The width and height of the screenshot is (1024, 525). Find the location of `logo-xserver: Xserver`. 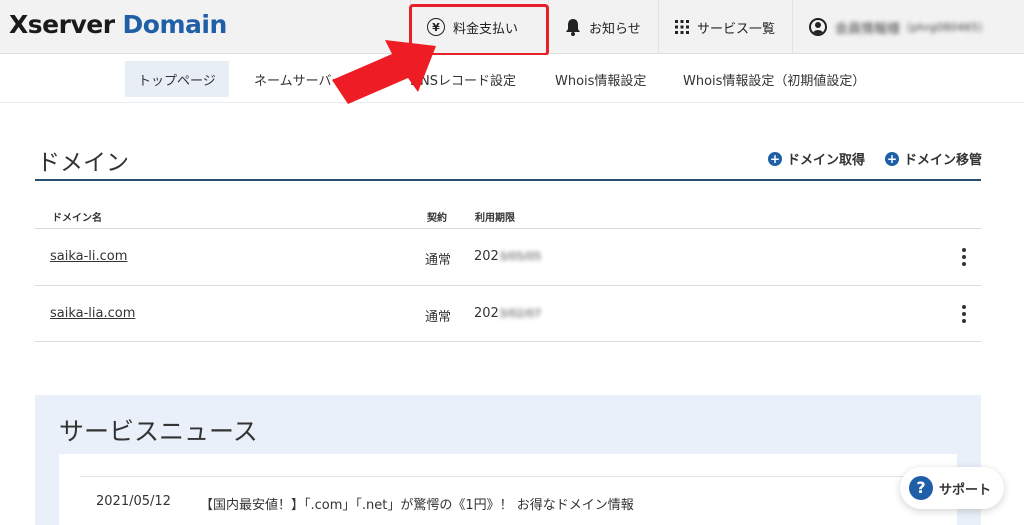

logo-xserver: Xserver is located at coordinates (62, 24).